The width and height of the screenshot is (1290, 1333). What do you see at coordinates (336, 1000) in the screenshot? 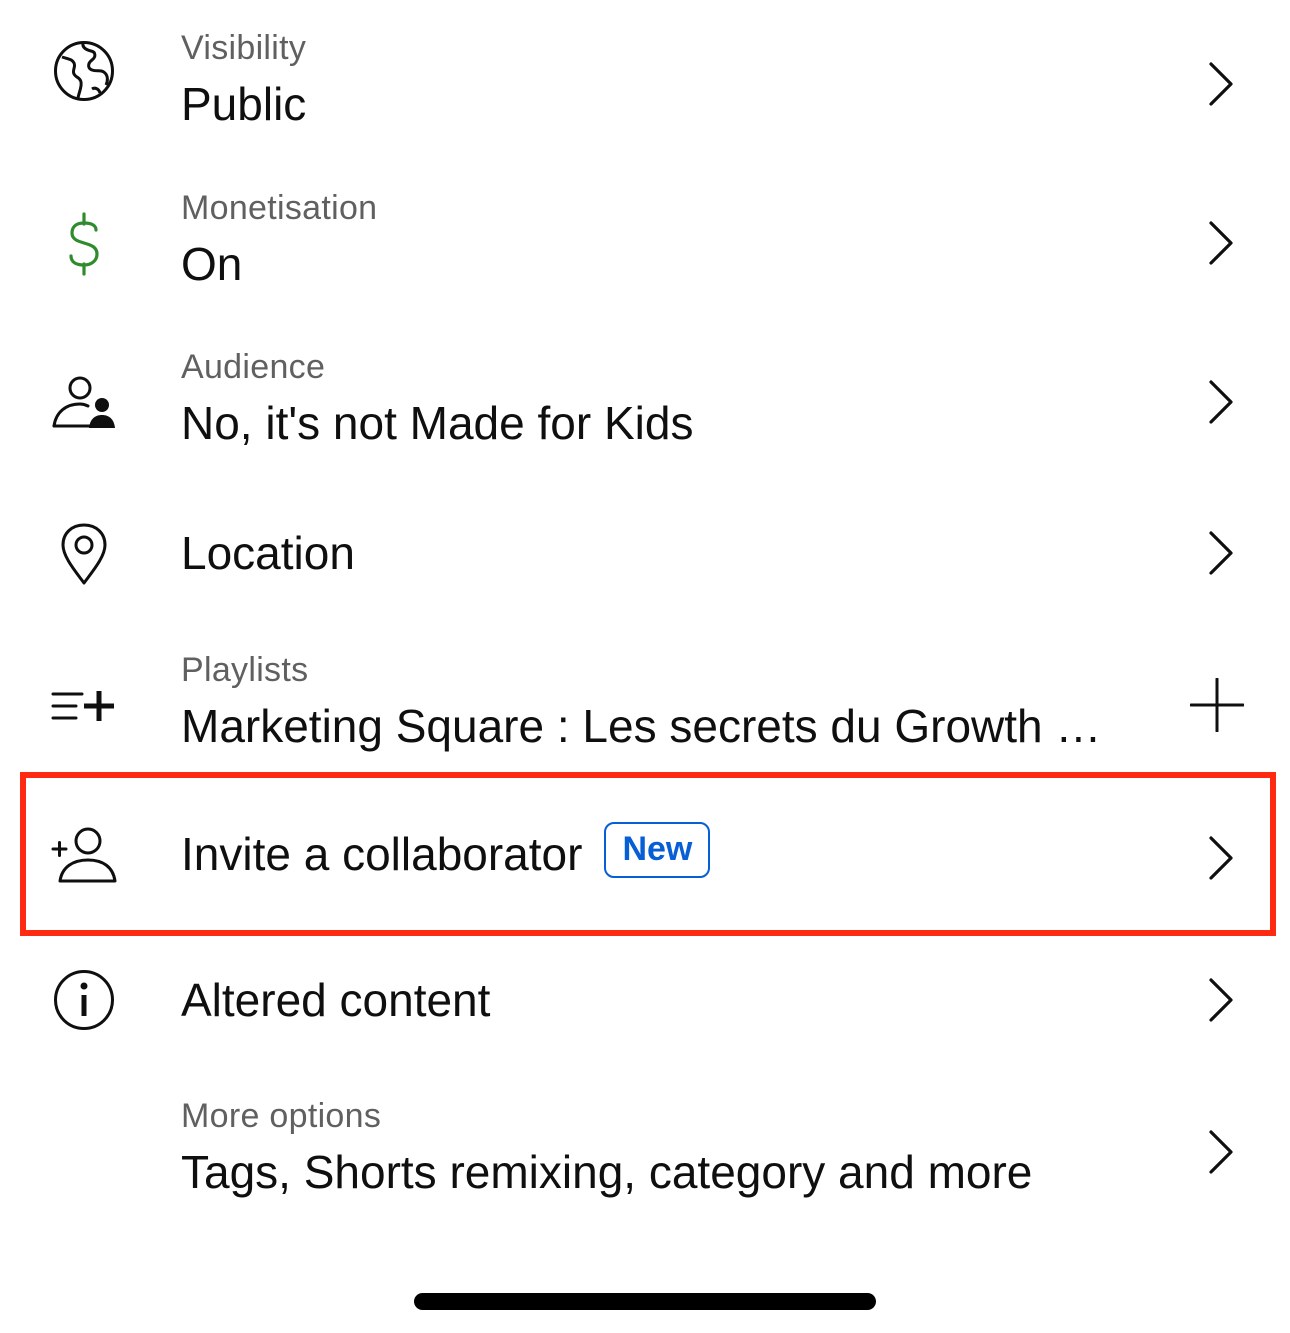
I see `altered-content-value: Altered content` at bounding box center [336, 1000].